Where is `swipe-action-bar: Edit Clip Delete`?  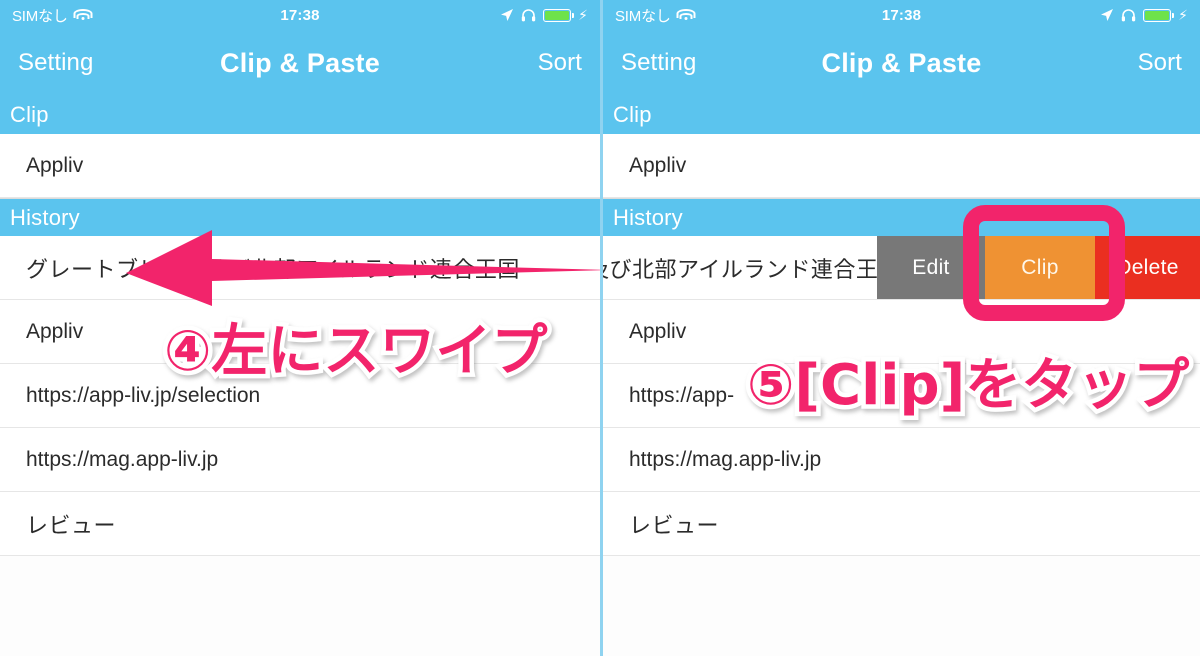
swipe-action-bar: Edit Clip Delete is located at coordinates (1038, 267).